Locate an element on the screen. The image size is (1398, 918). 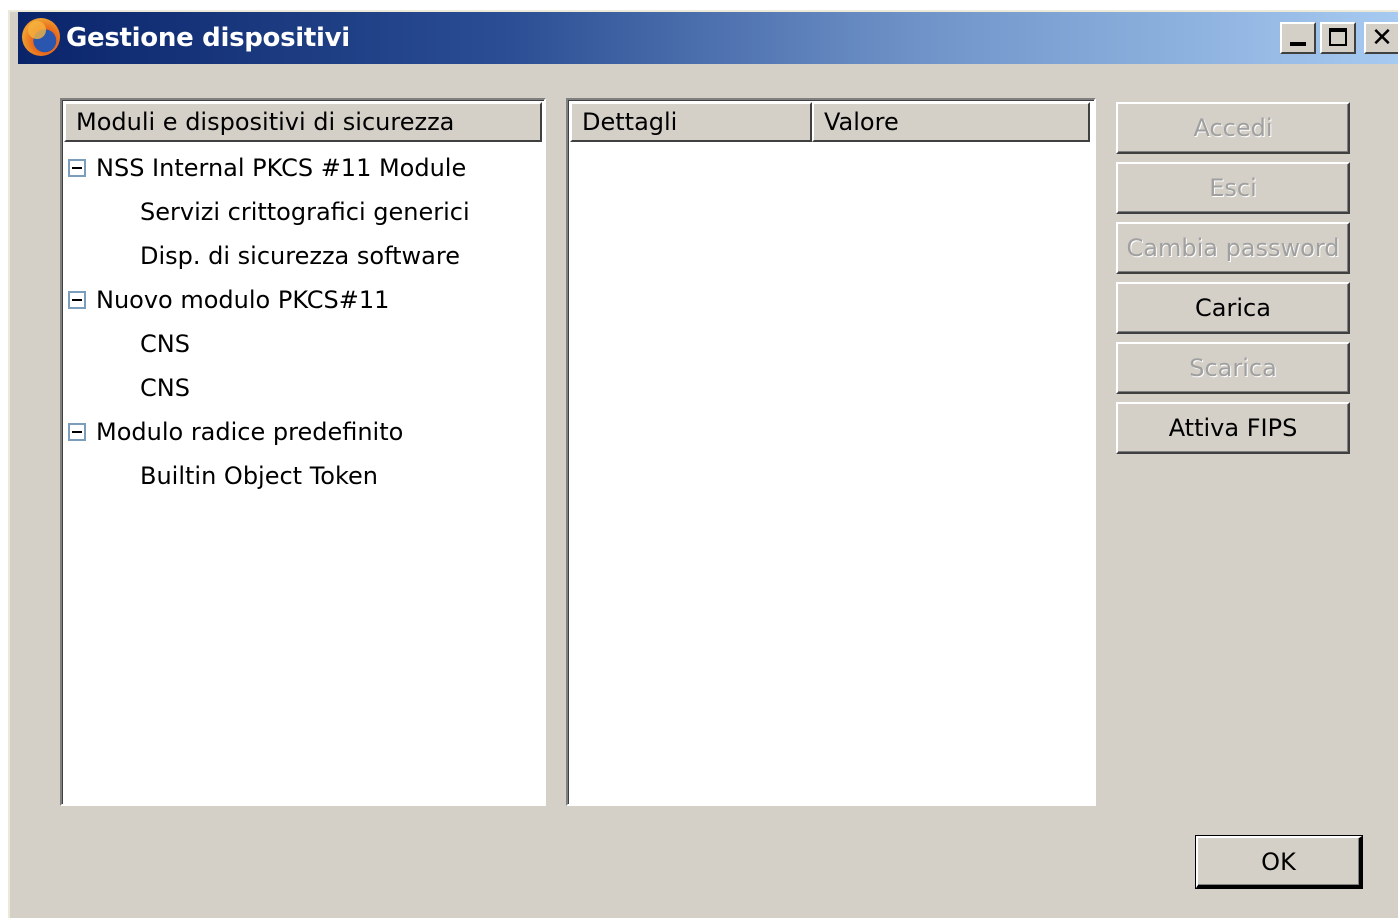
modules-column-header: Moduli e dispositivi di sicurezza is located at coordinates (303, 122).